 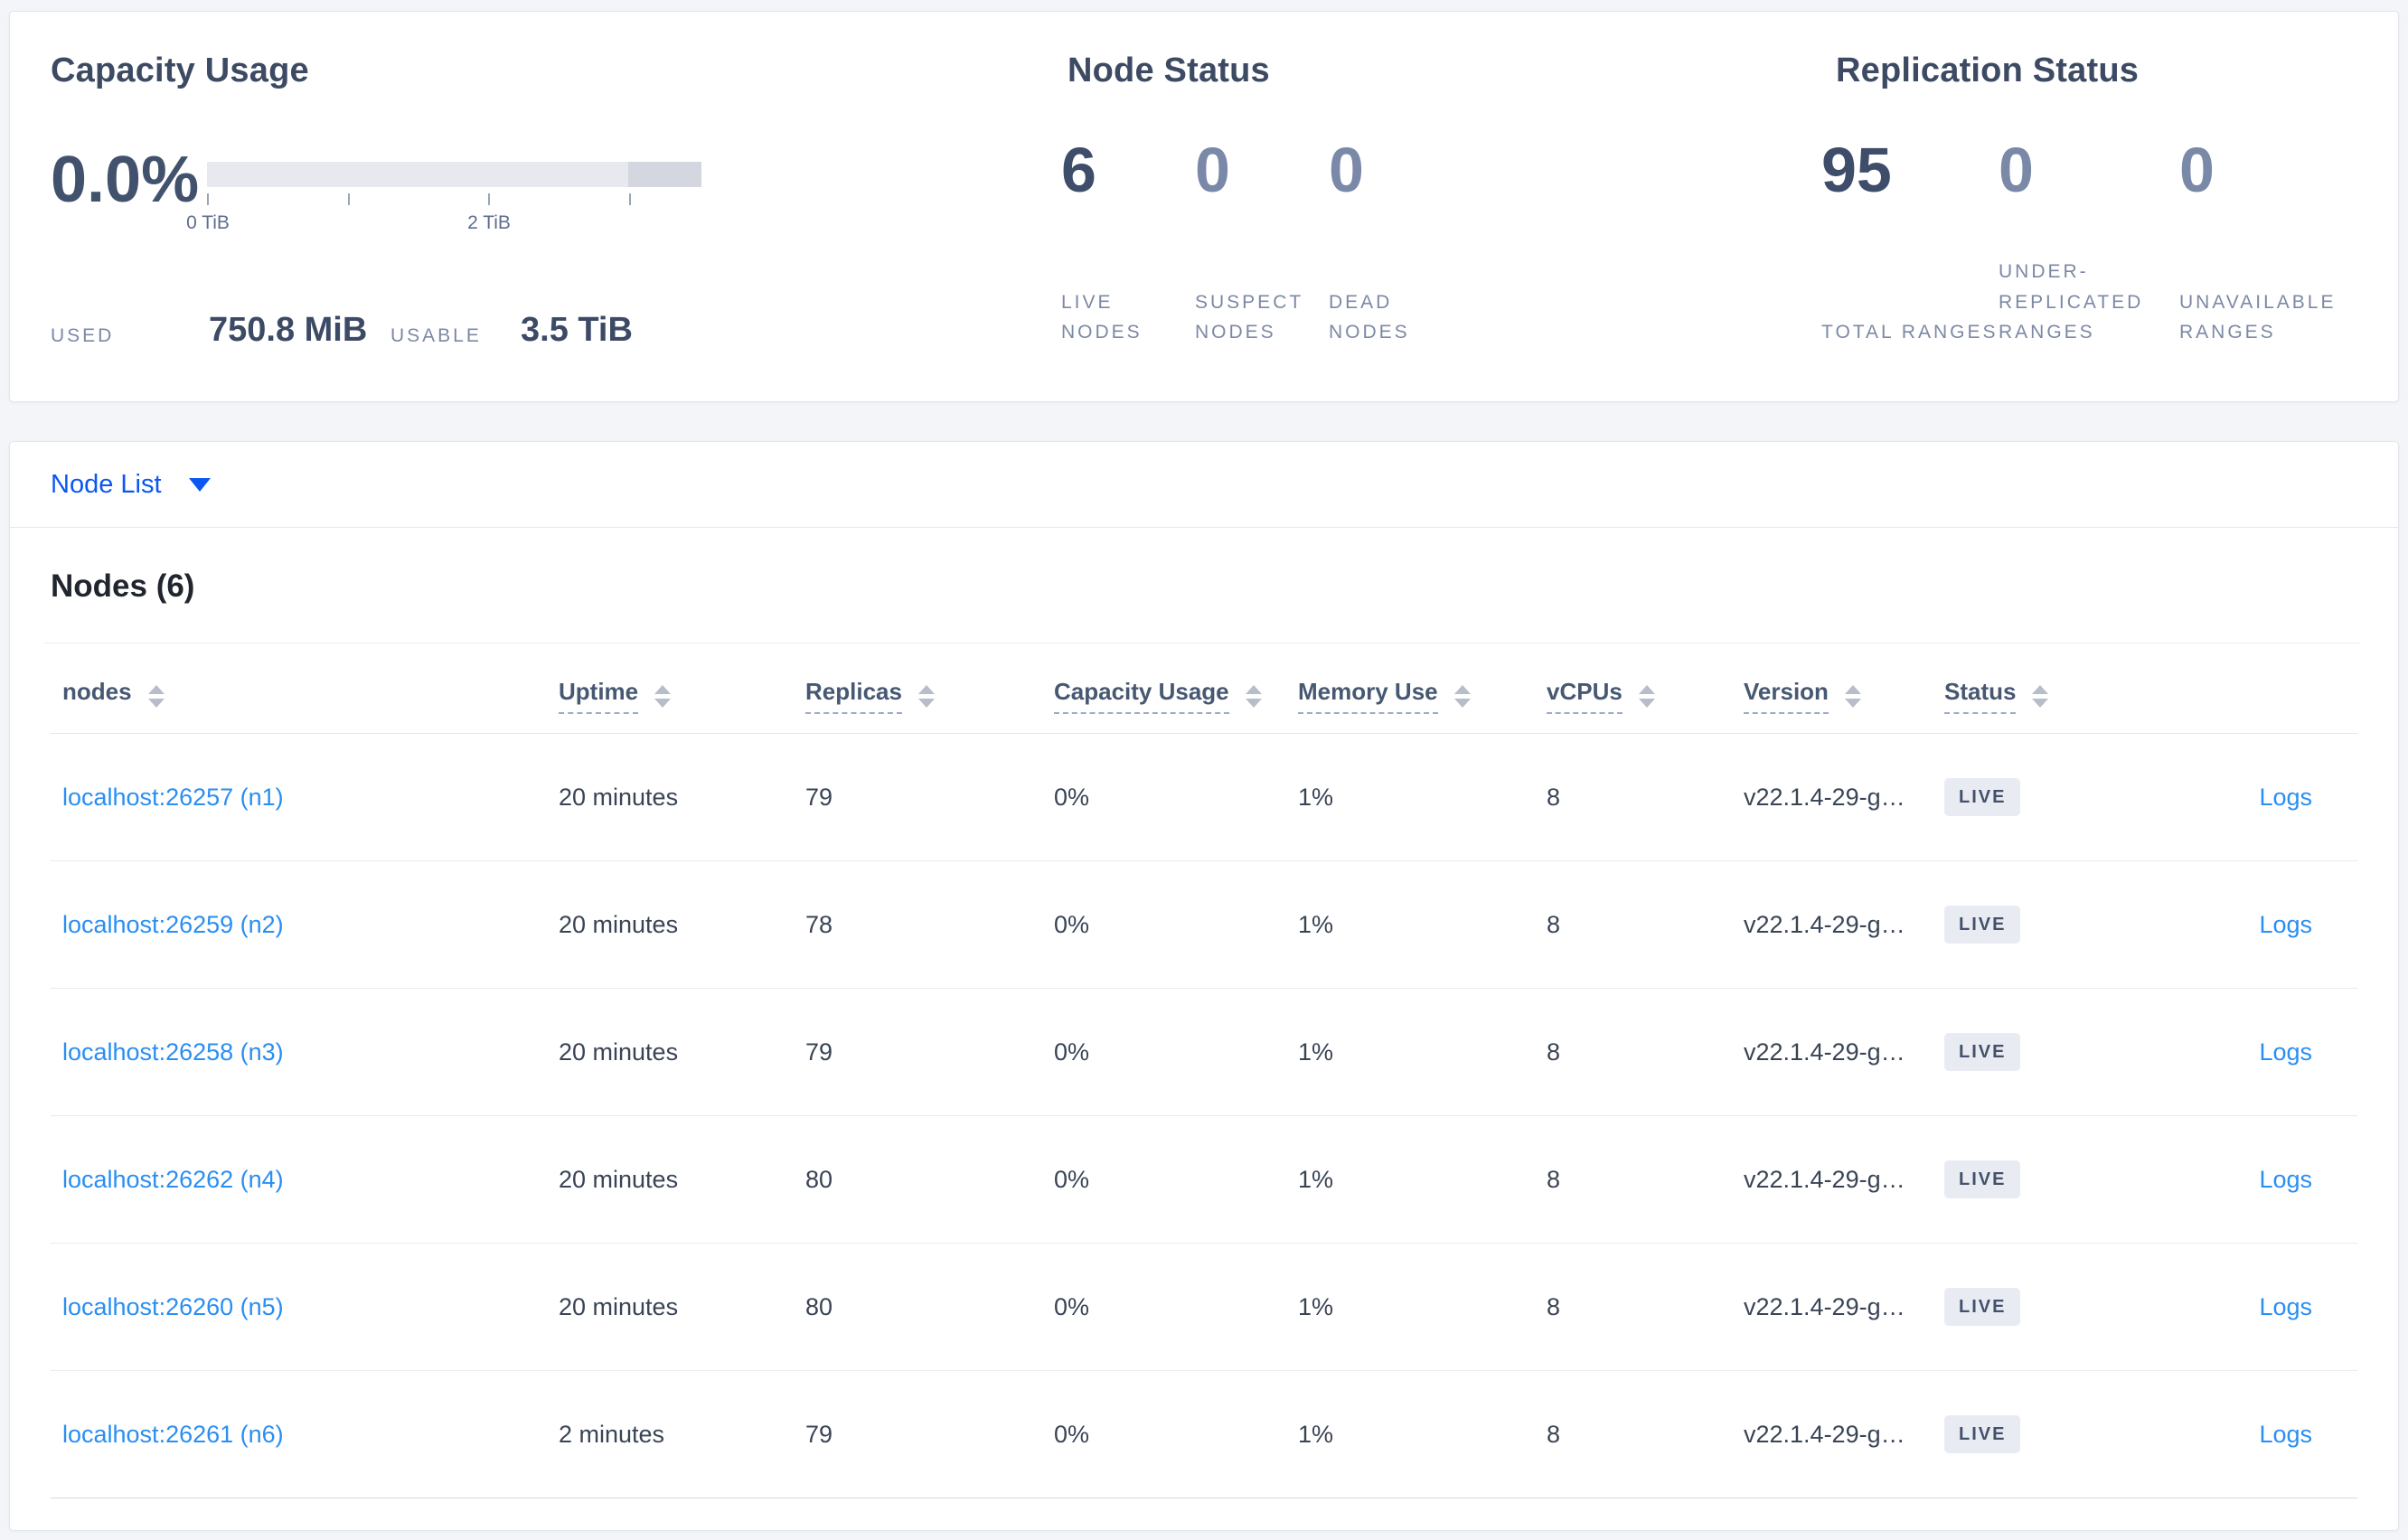 What do you see at coordinates (612, 1434) in the screenshot?
I see `uptime-cell: 2 minutes` at bounding box center [612, 1434].